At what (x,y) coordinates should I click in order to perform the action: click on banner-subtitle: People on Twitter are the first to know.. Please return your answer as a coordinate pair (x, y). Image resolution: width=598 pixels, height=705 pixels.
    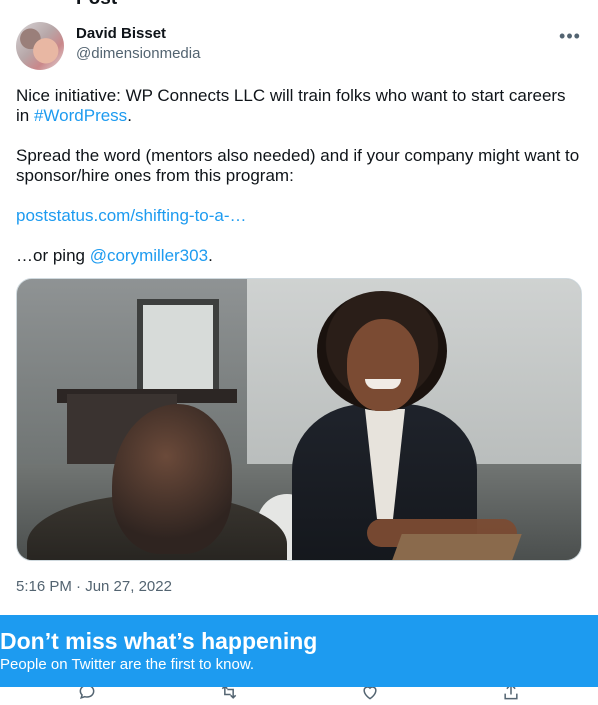
    Looking at the image, I should click on (127, 664).